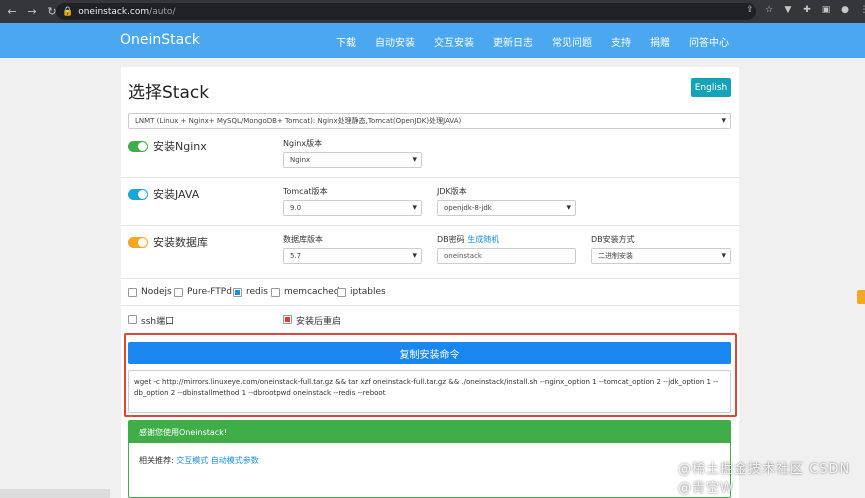 Image resolution: width=865 pixels, height=498 pixels. What do you see at coordinates (192, 460) in the screenshot?
I see `interactive-mode-link: 交互模式` at bounding box center [192, 460].